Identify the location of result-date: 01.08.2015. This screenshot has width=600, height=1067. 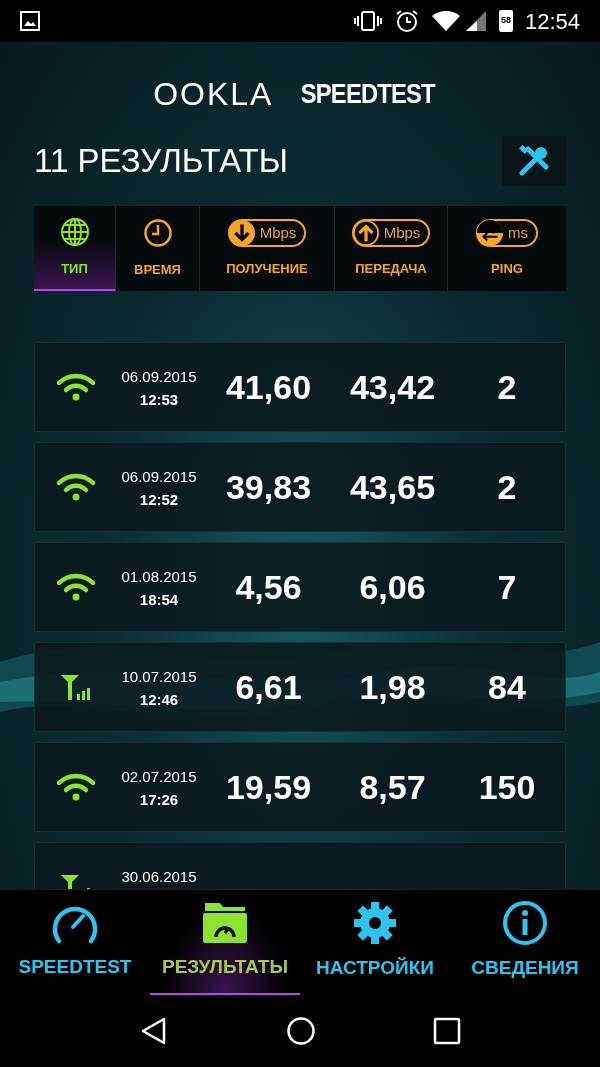
(159, 577).